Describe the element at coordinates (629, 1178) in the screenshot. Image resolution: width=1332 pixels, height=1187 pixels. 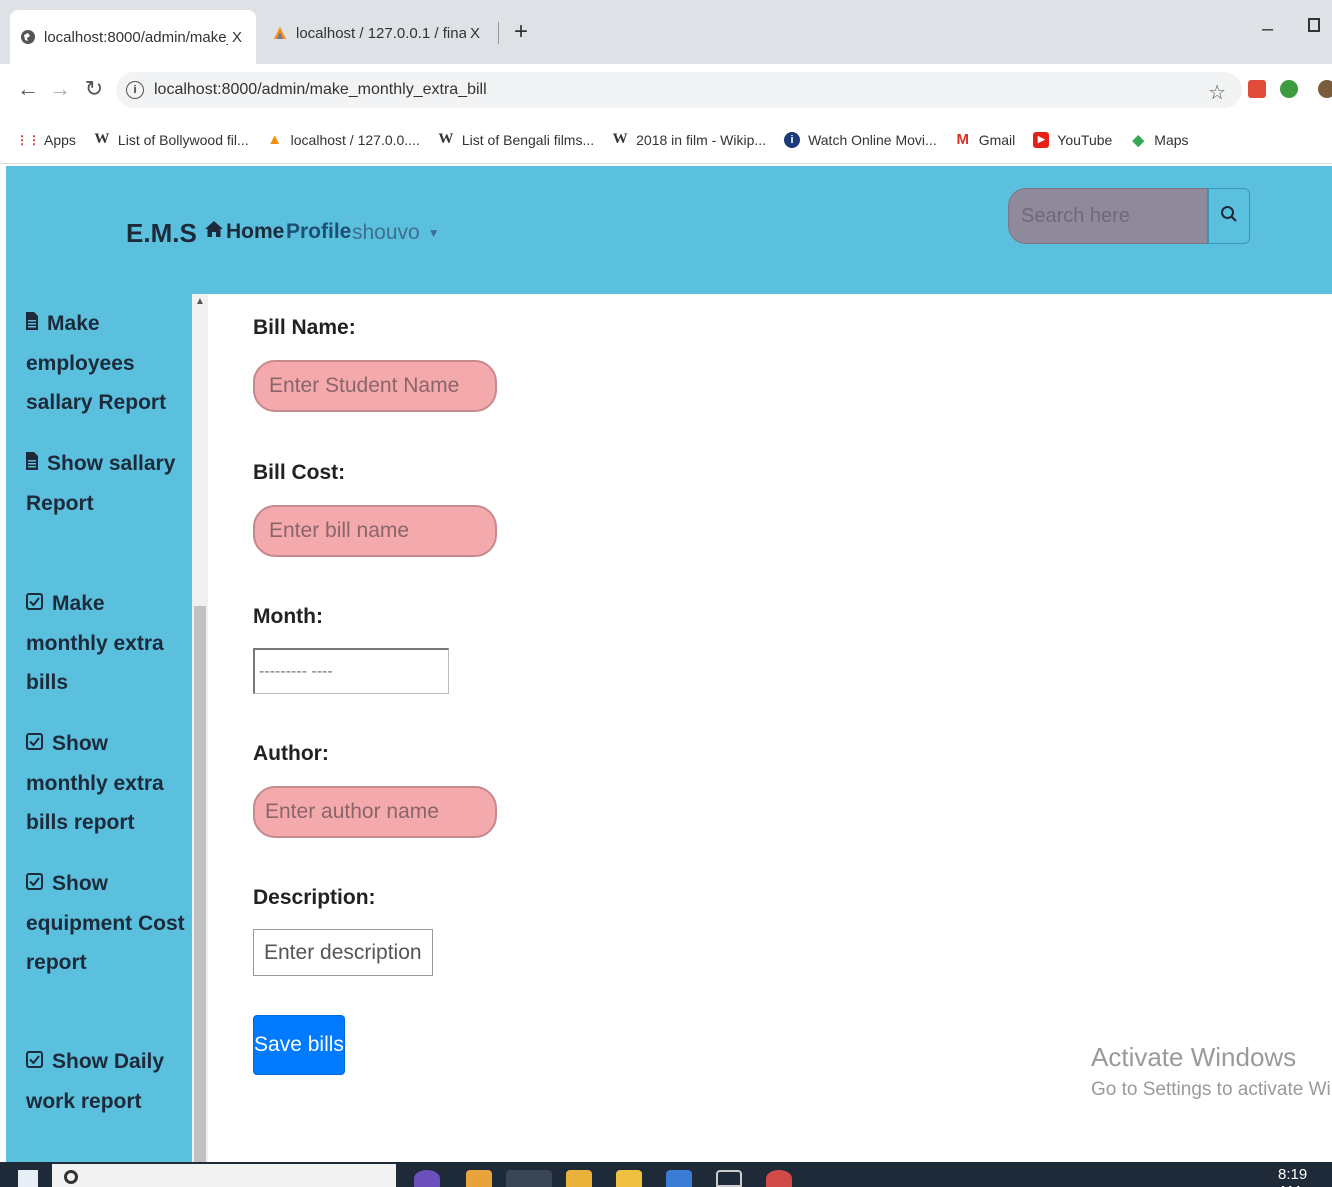
I see `folder-icon` at that location.